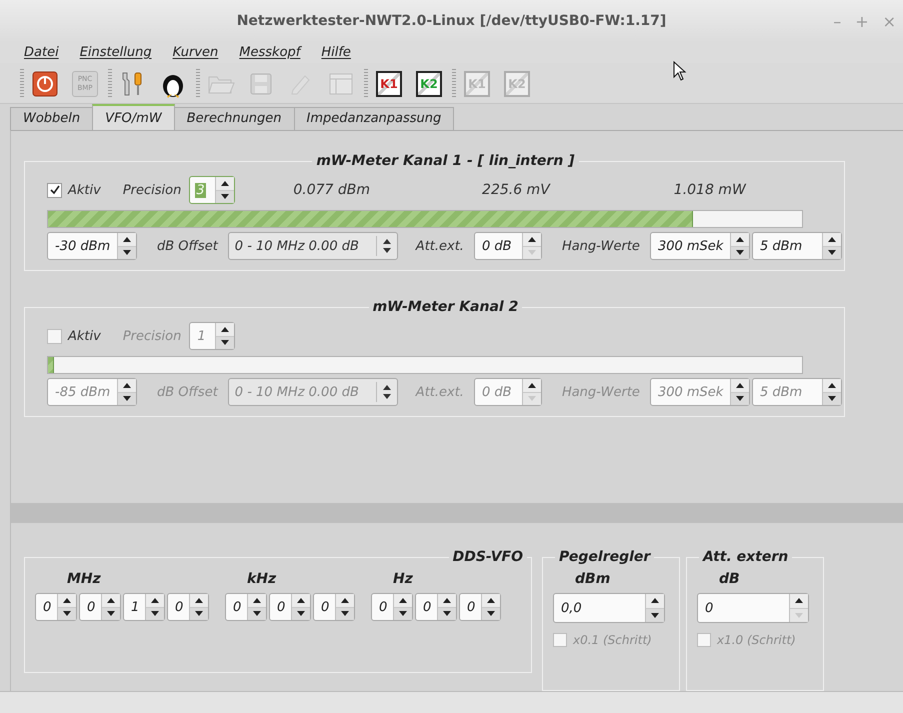 Image resolution: width=903 pixels, height=713 pixels. I want to click on tab: Impedanzanpassung, so click(374, 118).